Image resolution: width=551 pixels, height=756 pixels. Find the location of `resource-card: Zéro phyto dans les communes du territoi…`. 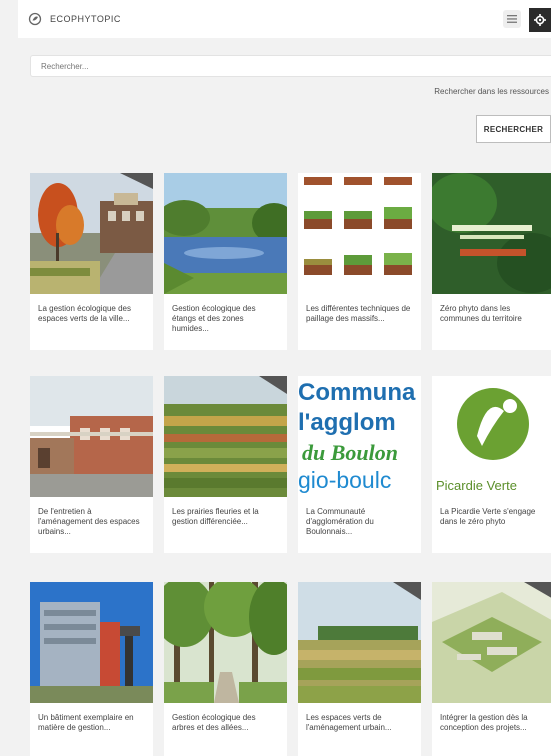

resource-card: Zéro phyto dans les communes du territoi… is located at coordinates (491, 261).